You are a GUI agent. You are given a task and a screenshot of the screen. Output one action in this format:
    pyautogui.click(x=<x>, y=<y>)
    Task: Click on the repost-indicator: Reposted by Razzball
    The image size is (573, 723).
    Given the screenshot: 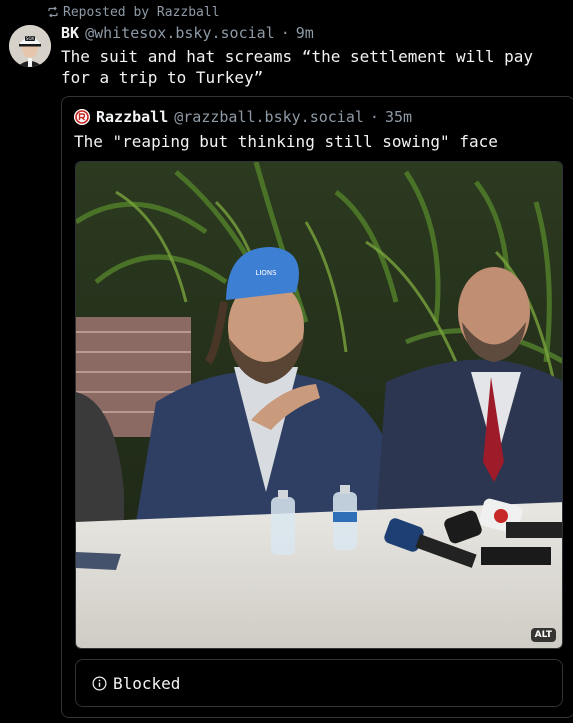 What is the action you would take?
    pyautogui.click(x=133, y=12)
    